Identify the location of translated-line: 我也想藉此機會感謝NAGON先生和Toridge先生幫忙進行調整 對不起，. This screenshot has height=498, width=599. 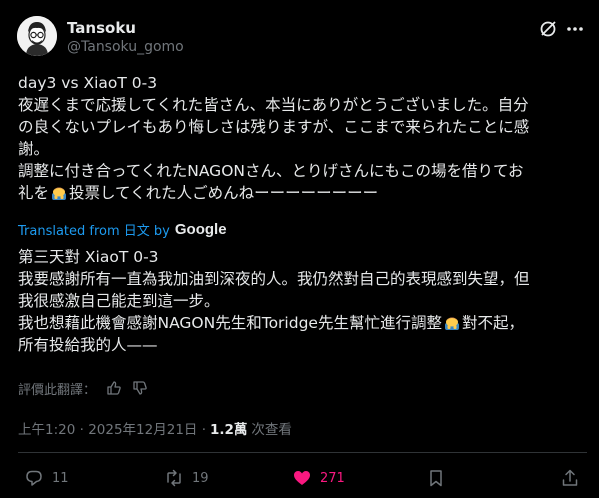
(303, 323).